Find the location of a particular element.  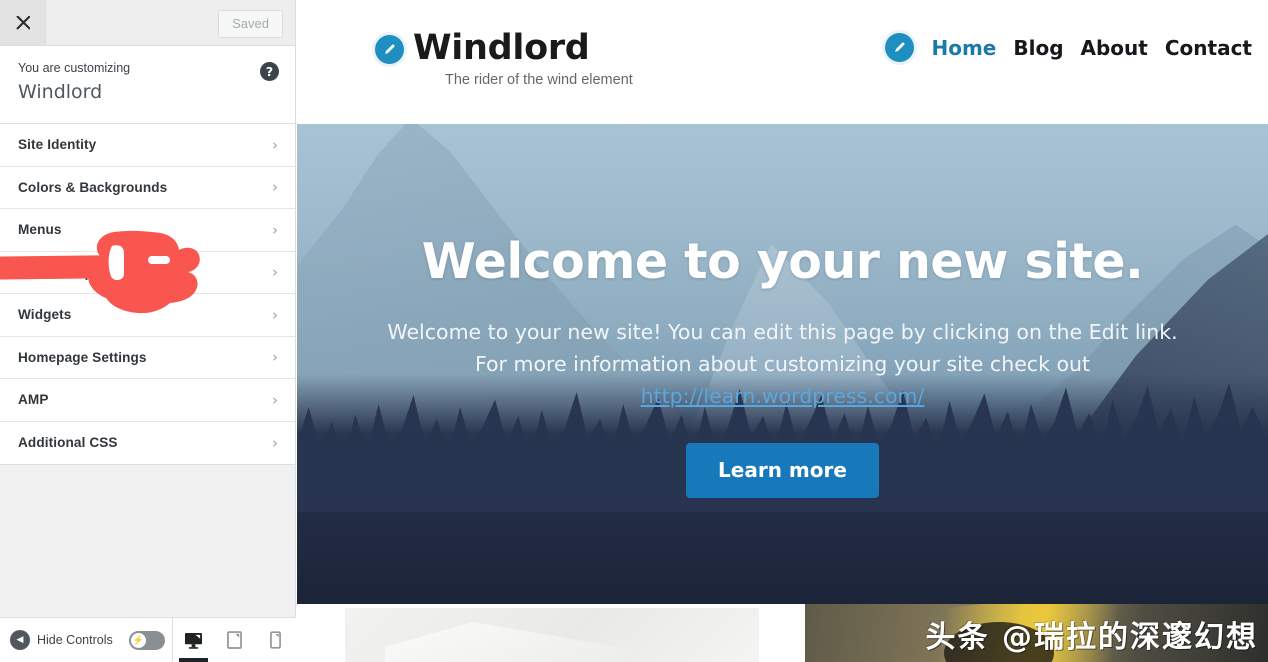

hide-controls-button: ◀ Hide Controls ⚡ is located at coordinates (86, 640).